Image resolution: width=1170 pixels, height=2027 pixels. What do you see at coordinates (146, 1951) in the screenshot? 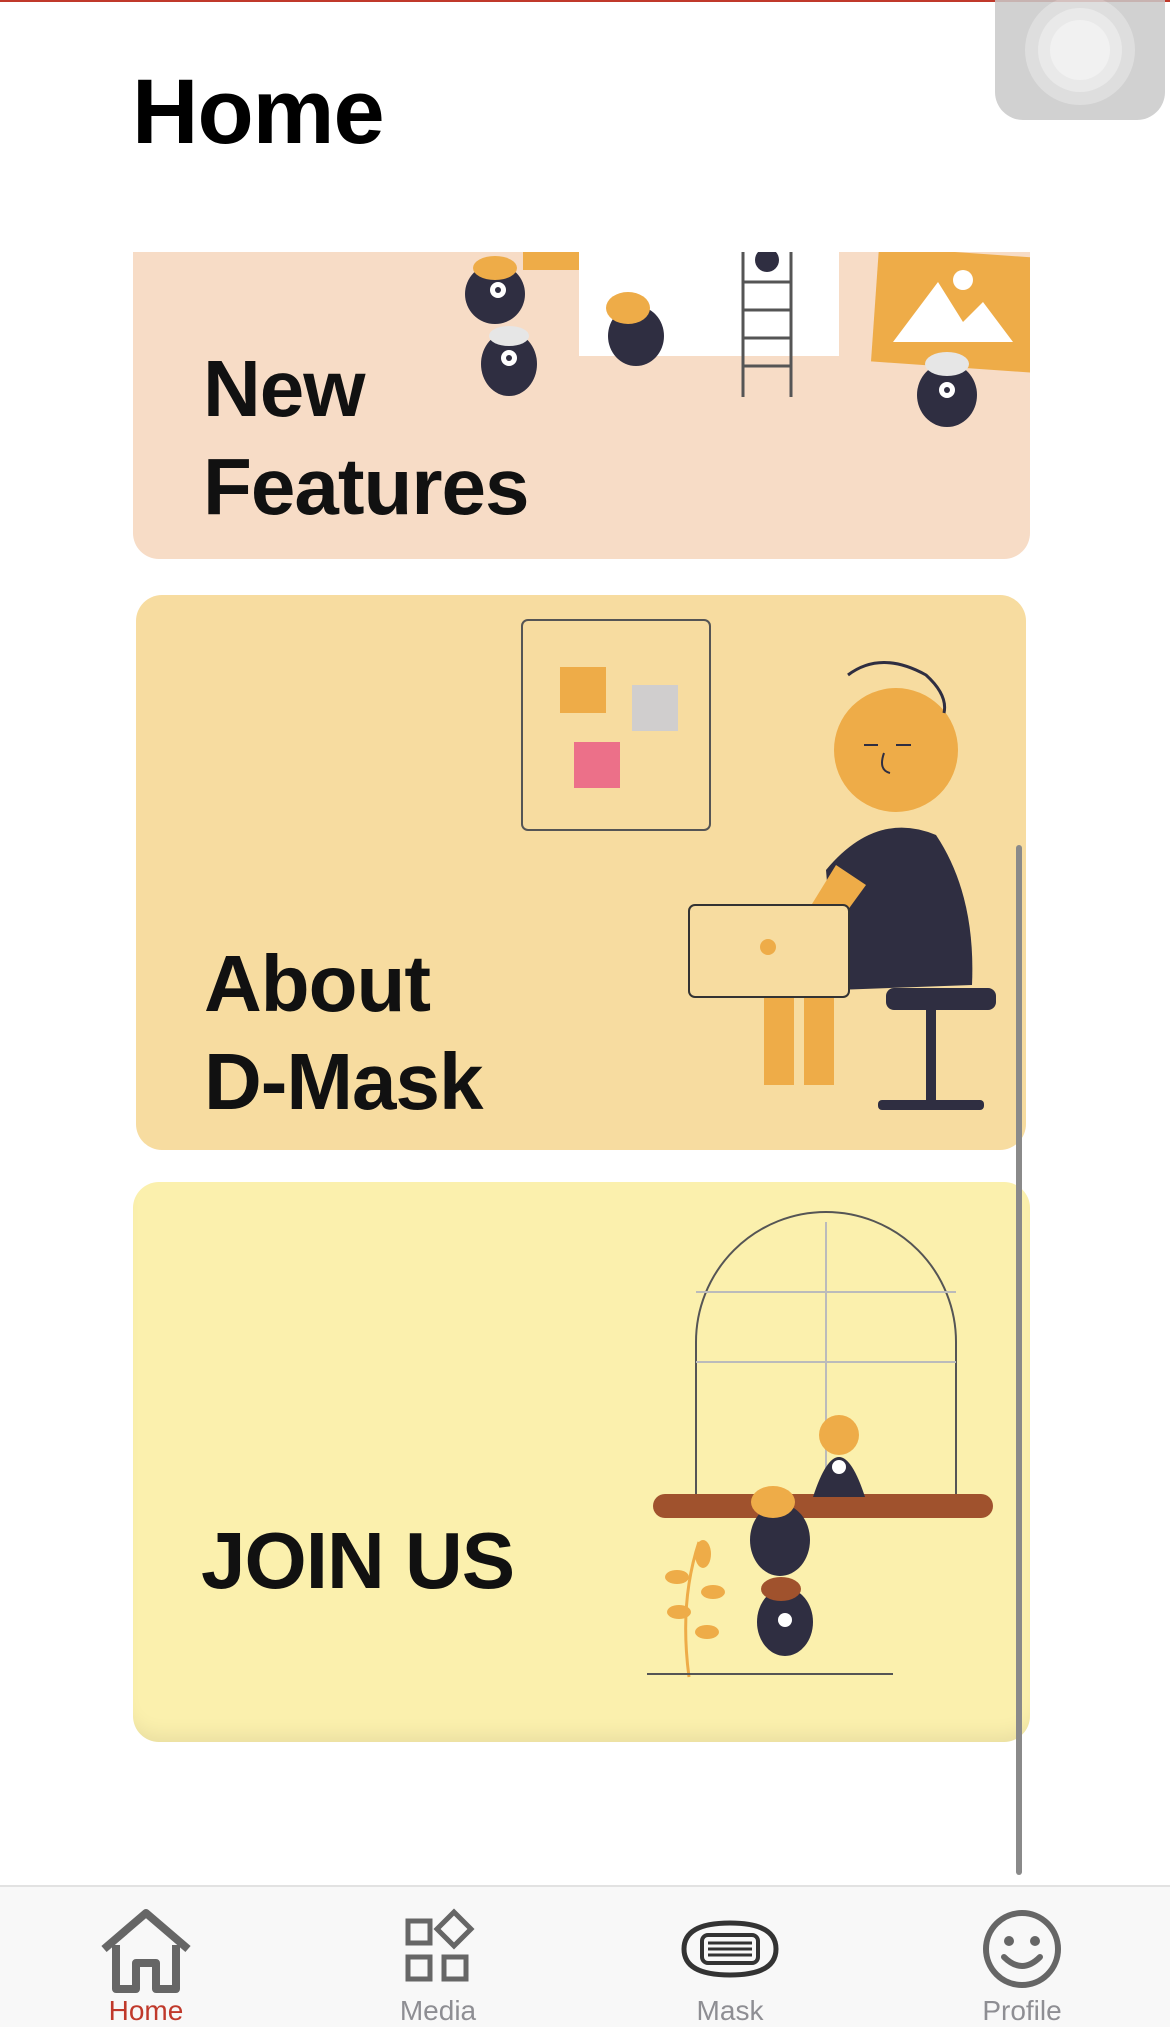
I see `home-icon` at bounding box center [146, 1951].